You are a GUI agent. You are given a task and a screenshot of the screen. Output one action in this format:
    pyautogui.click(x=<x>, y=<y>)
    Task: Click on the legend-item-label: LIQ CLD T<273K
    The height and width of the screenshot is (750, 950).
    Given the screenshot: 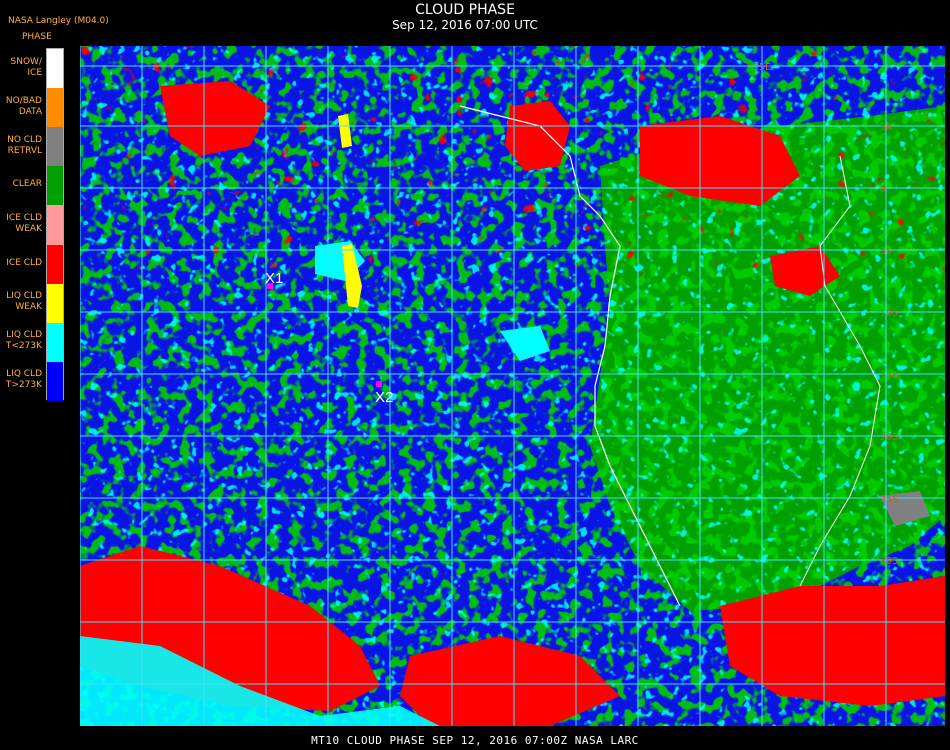 What is the action you would take?
    pyautogui.click(x=23, y=341)
    